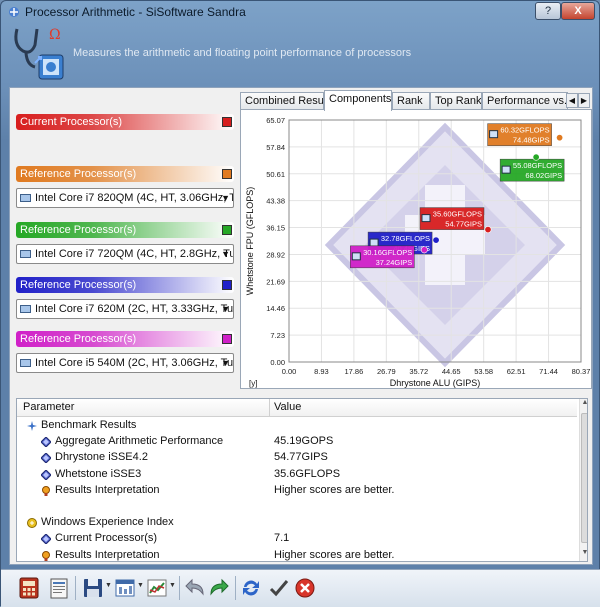  What do you see at coordinates (334, 489) in the screenshot?
I see `row-value: Higher scores are better.` at bounding box center [334, 489].